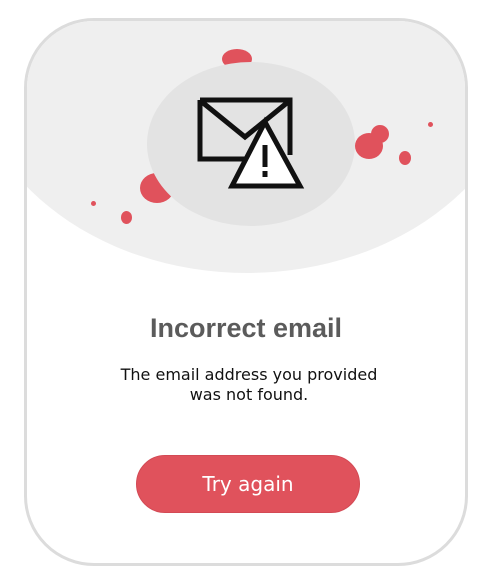  I want to click on dialog-title: Incorrect email, so click(246, 328).